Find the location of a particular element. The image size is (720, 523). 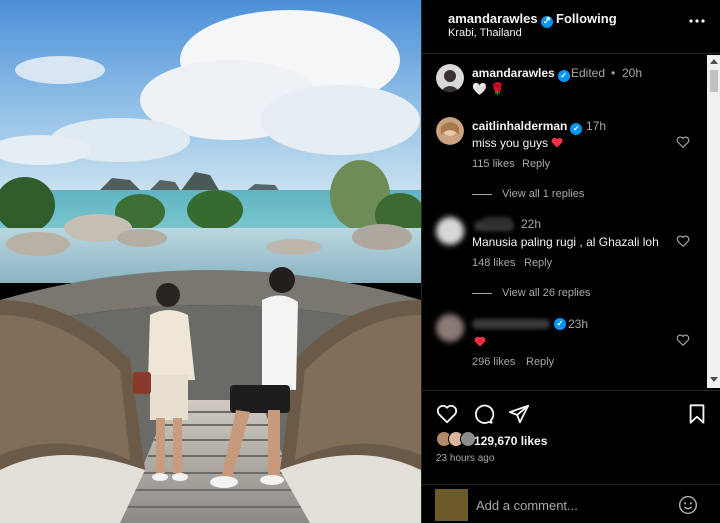

comment-username: caitlinhalderman ✓ is located at coordinates (527, 127).